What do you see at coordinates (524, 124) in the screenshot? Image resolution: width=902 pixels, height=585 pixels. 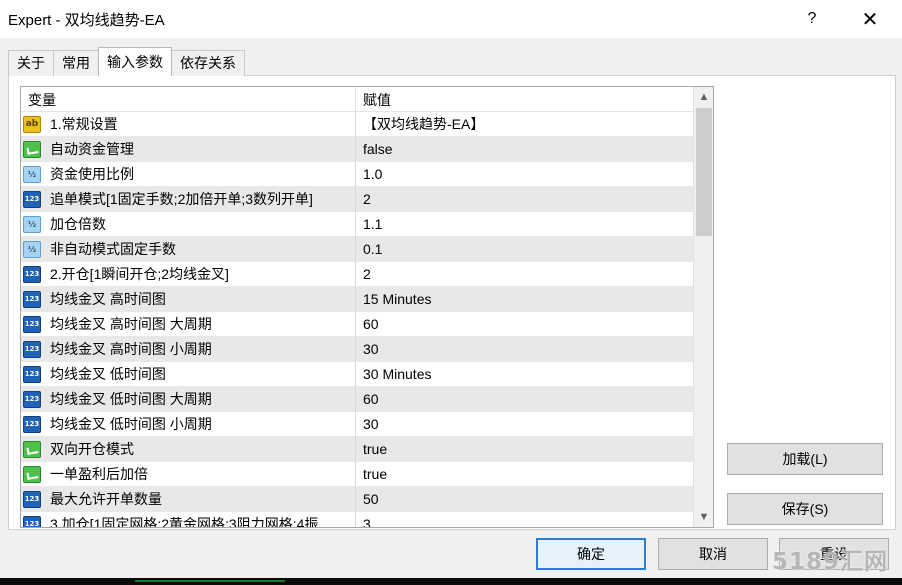 I see `value-cell: 【双均线趋势-EA】` at bounding box center [524, 124].